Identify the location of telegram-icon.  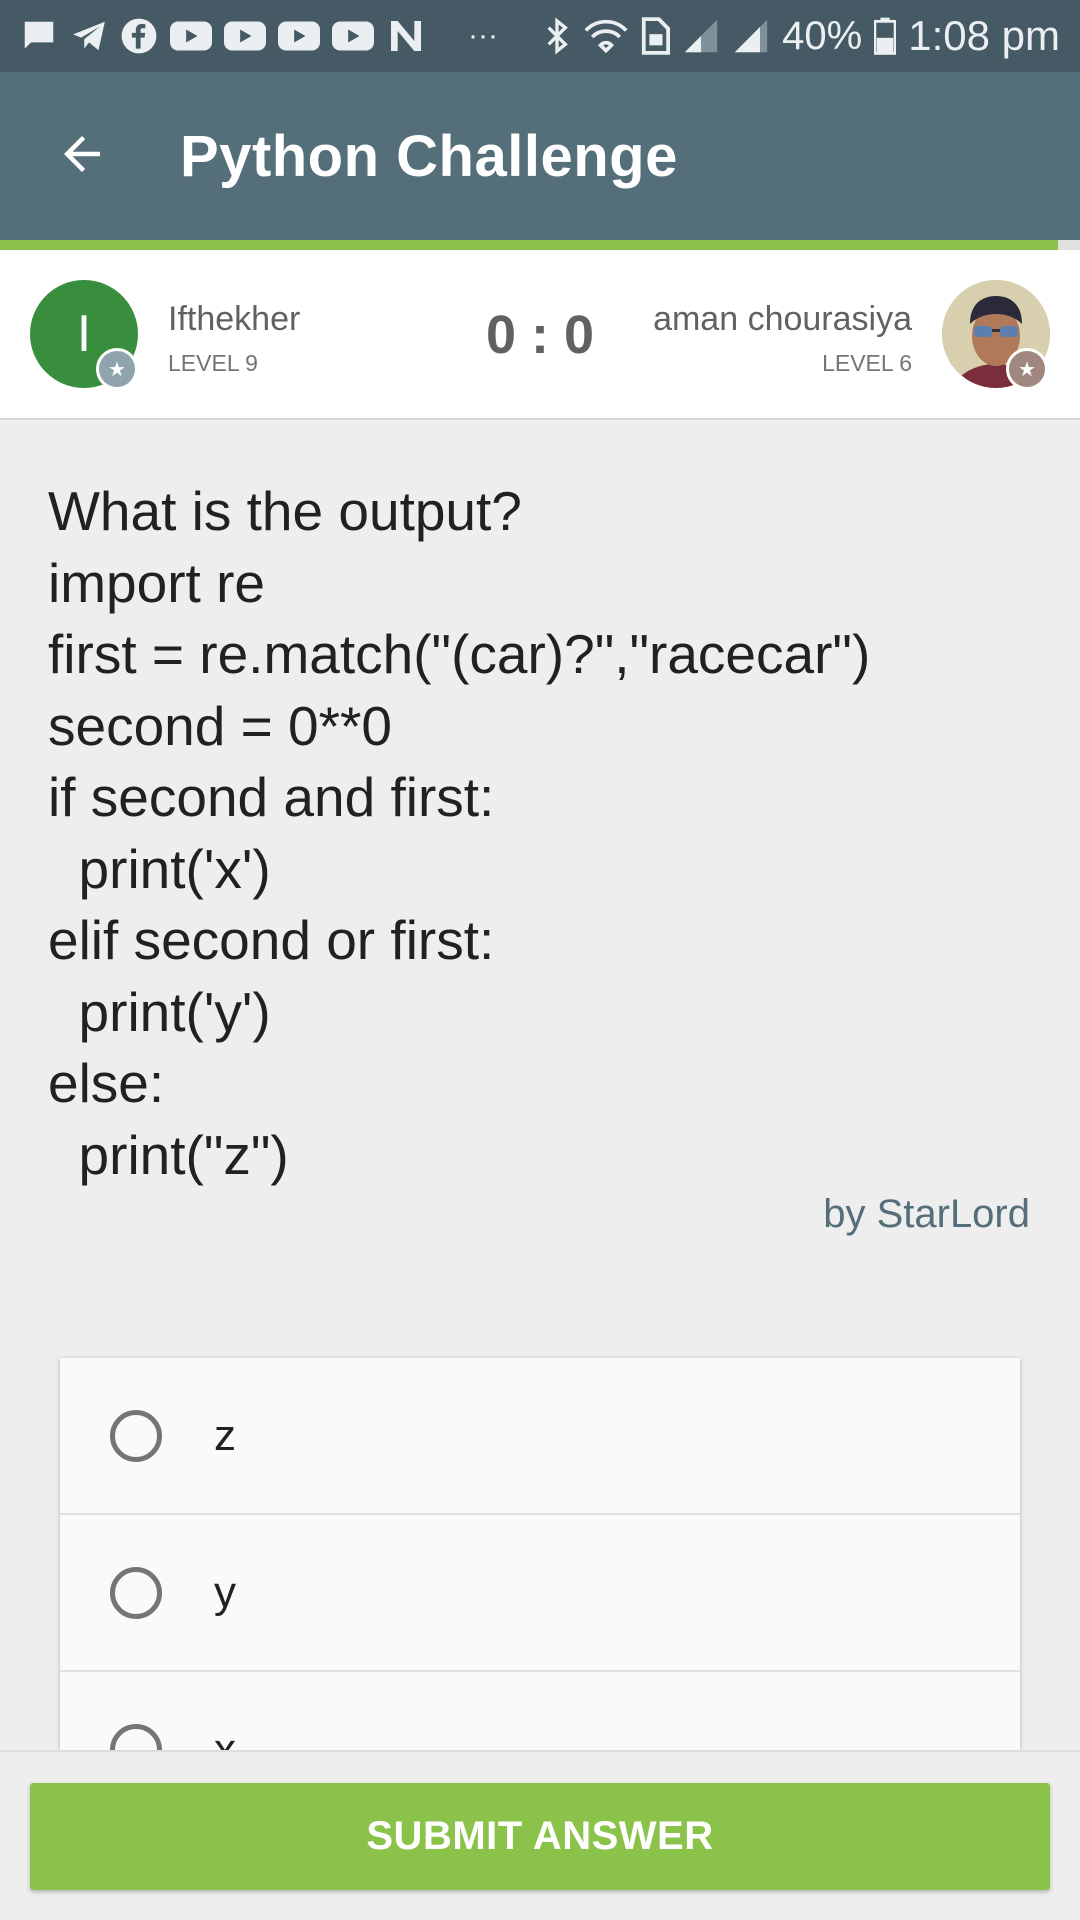
(89, 36).